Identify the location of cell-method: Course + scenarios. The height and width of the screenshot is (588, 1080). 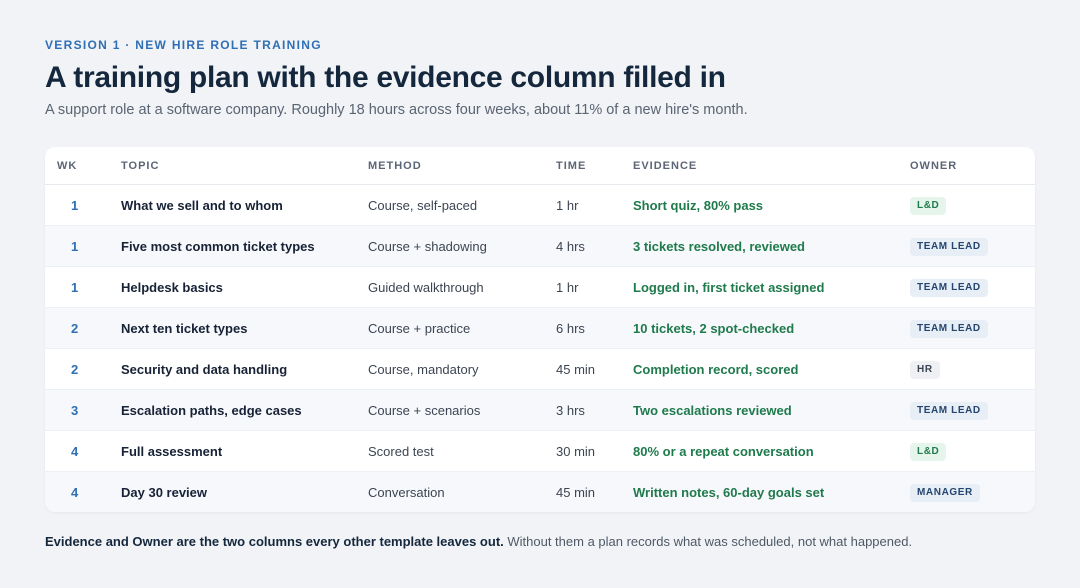
(424, 410).